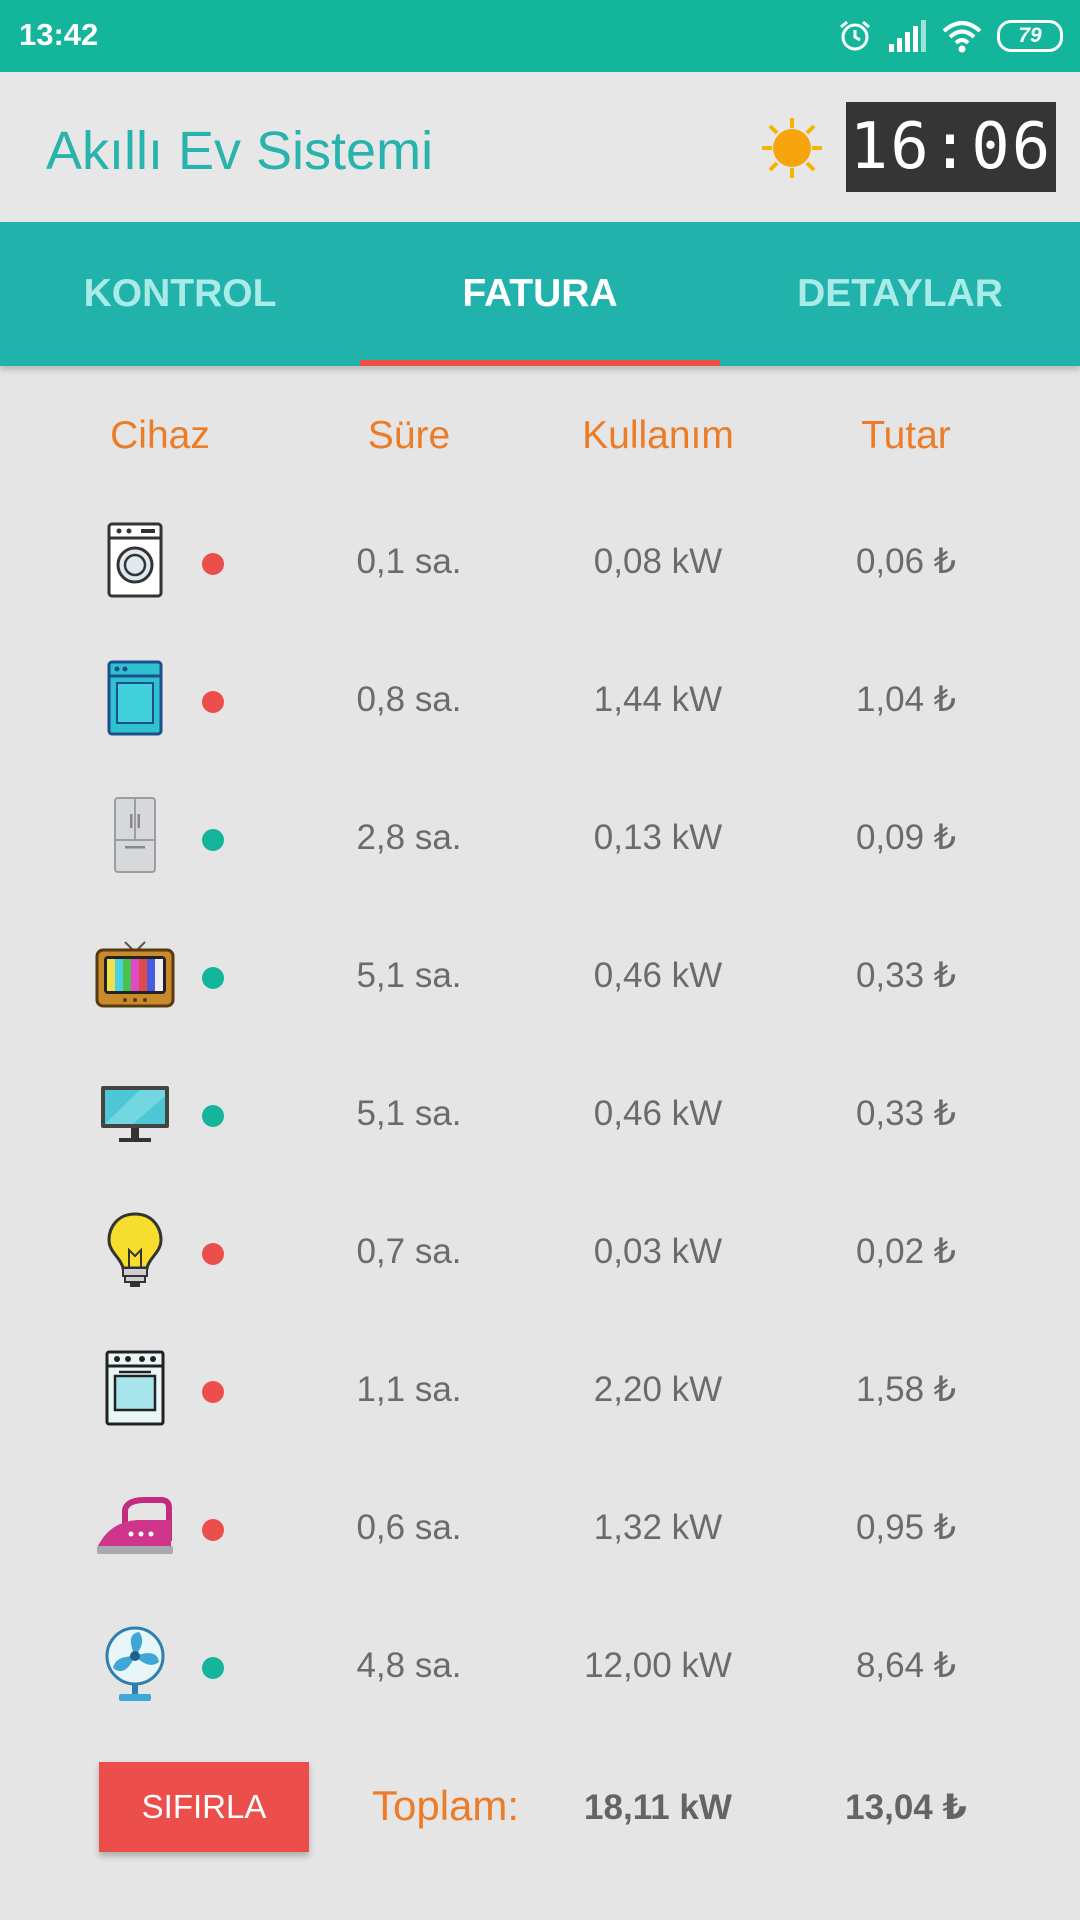 The image size is (1080, 1920). I want to click on table-row: 0,7 sa. 0,03 kW 0,02 ₺, so click(540, 1255).